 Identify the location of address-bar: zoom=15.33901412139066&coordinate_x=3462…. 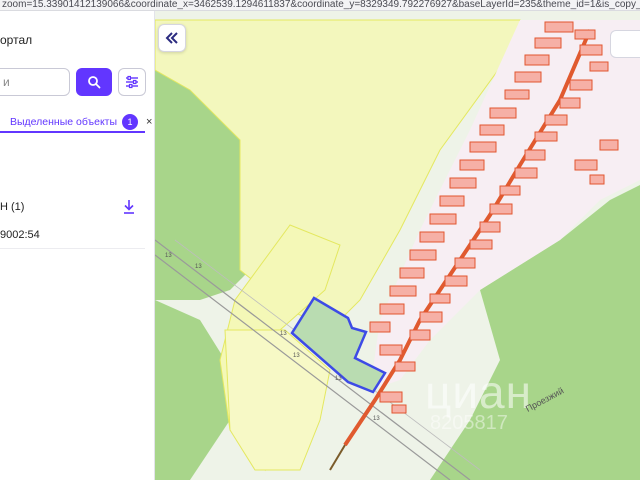
(320, 5).